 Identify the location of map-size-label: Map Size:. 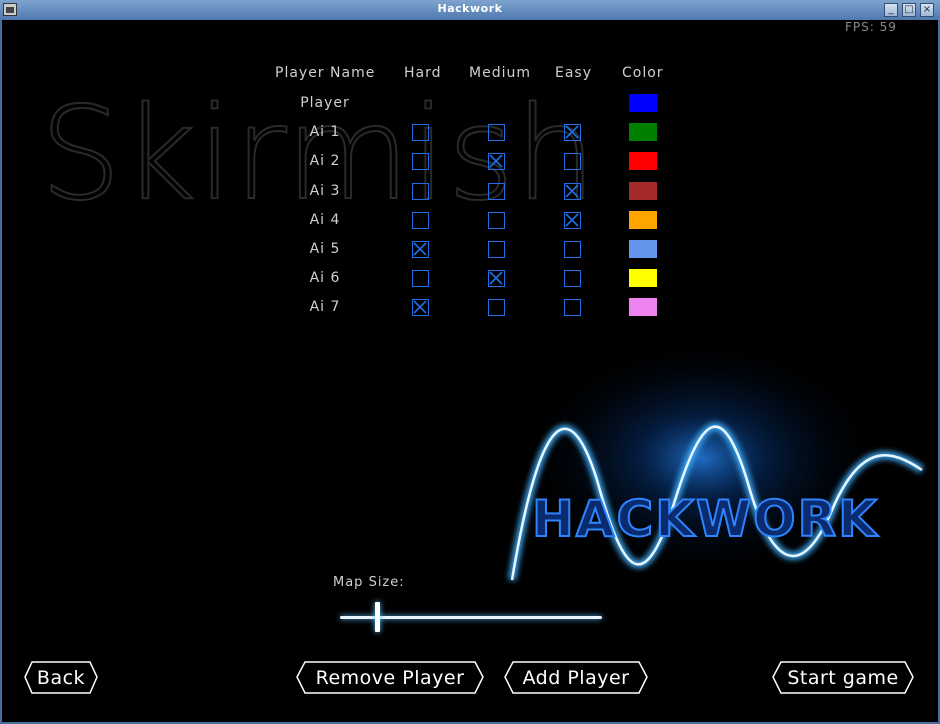
(369, 582).